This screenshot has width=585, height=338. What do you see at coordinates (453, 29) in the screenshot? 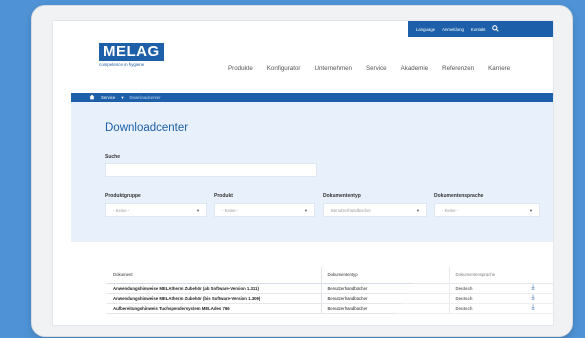
I see `anmeldung-link: Anmeldung` at bounding box center [453, 29].